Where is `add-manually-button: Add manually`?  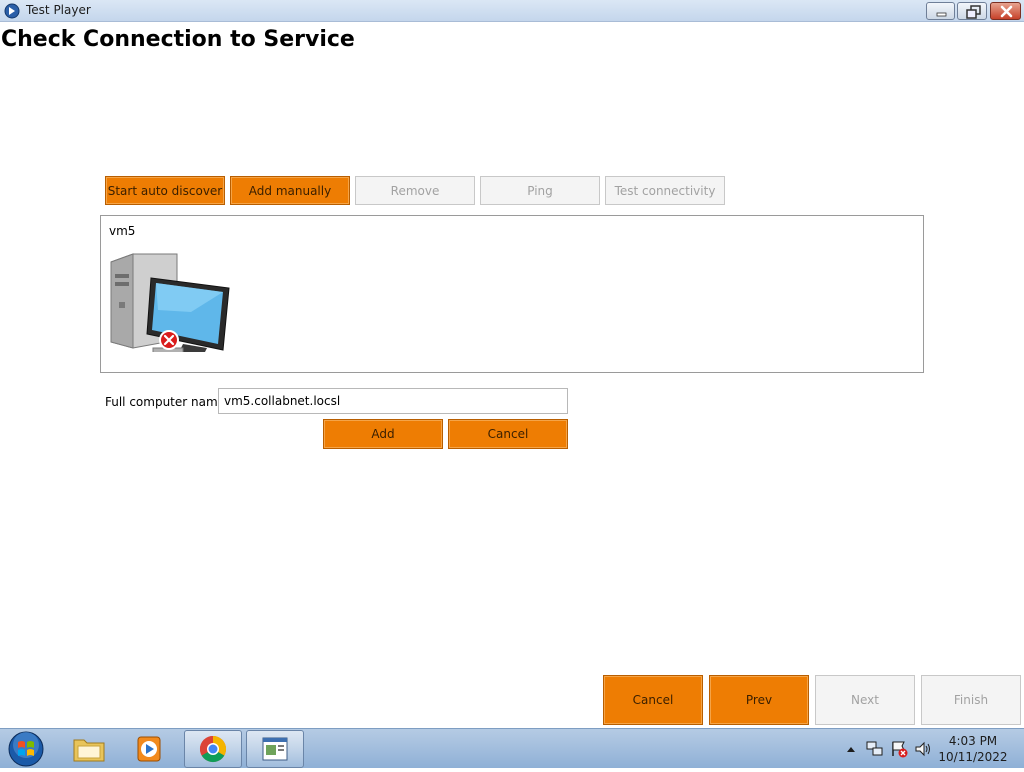
add-manually-button: Add manually is located at coordinates (290, 190).